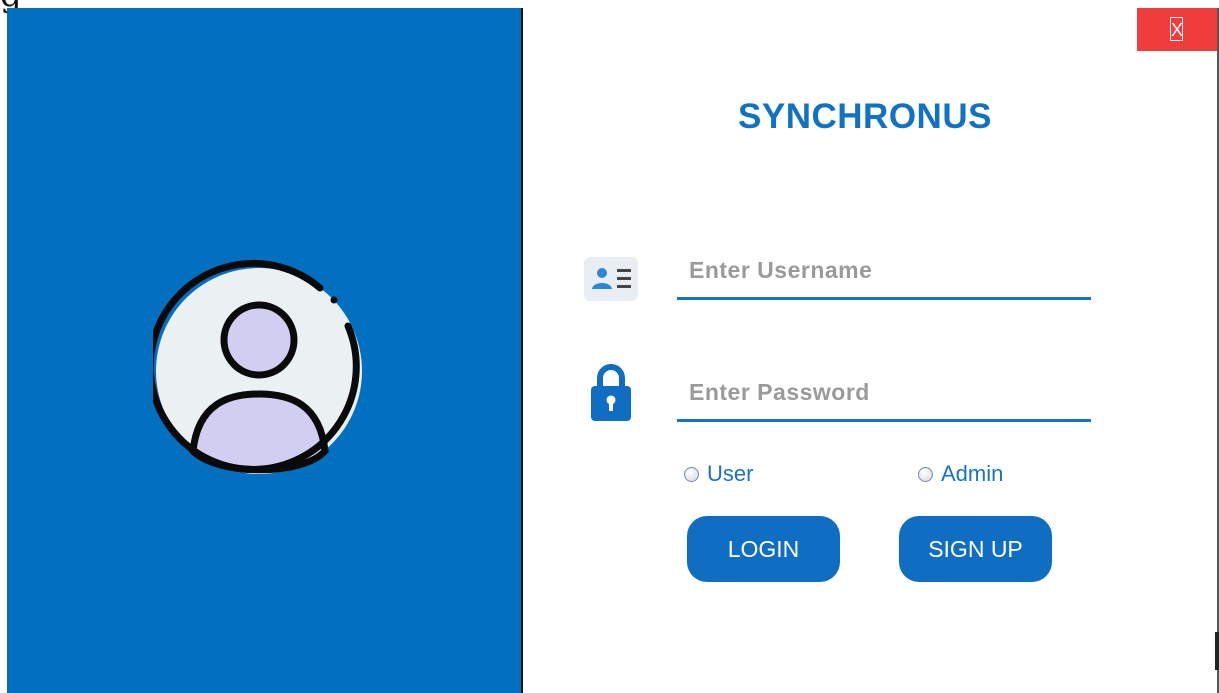 The image size is (1219, 693). Describe the element at coordinates (611, 392) in the screenshot. I see `lock-icon` at that location.